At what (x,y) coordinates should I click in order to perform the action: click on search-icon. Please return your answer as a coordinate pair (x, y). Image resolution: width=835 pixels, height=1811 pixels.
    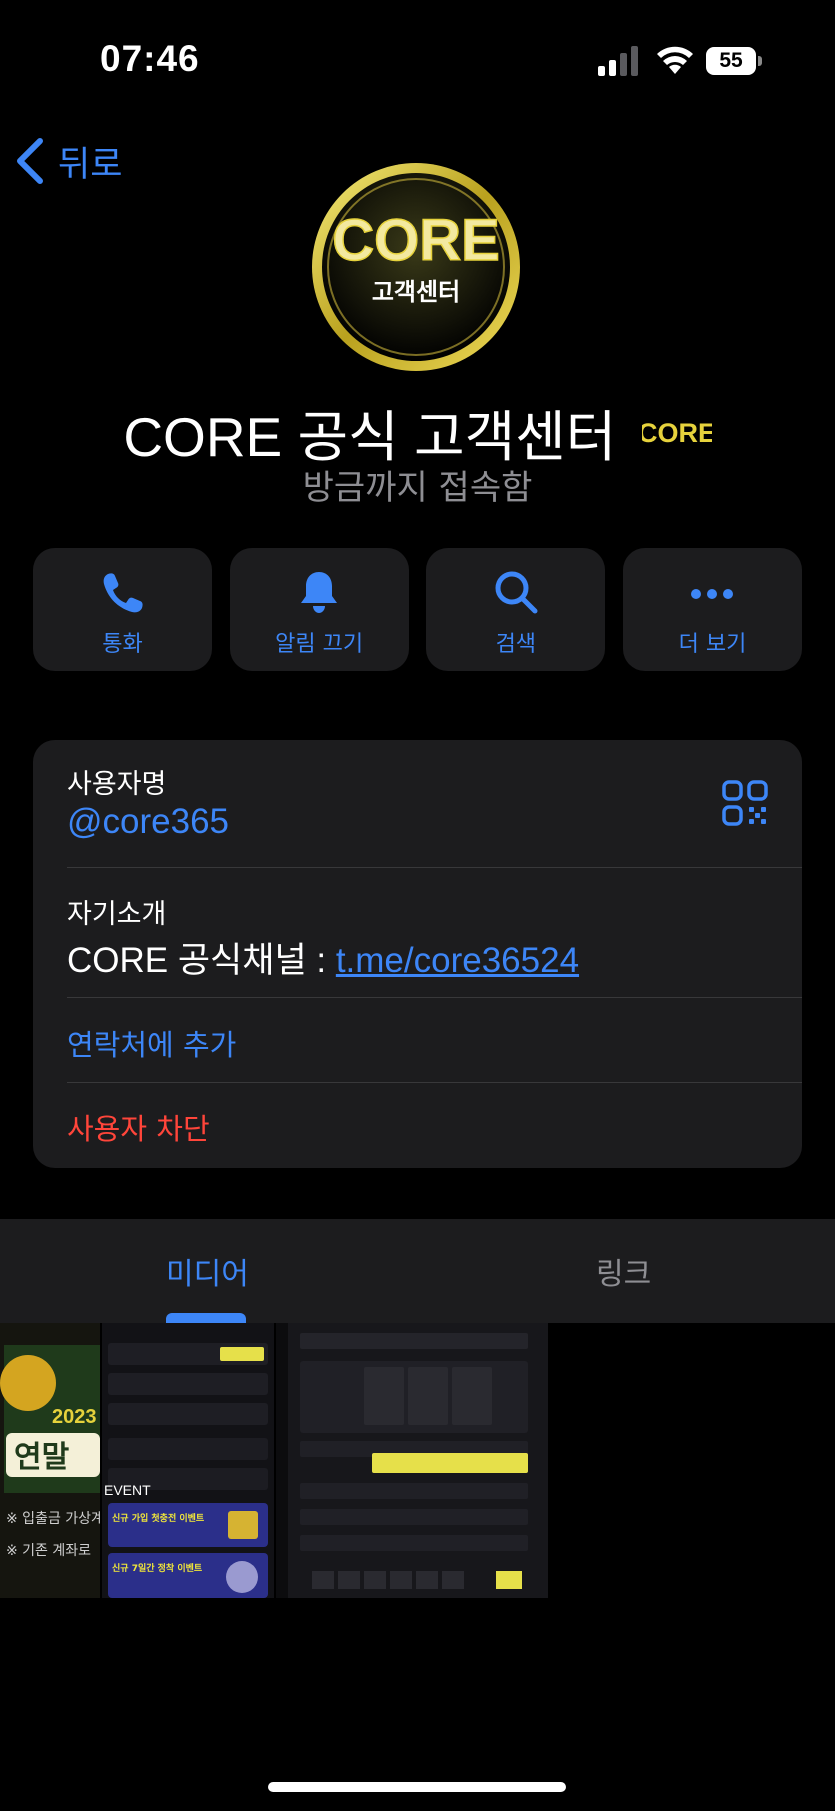
    Looking at the image, I should click on (516, 592).